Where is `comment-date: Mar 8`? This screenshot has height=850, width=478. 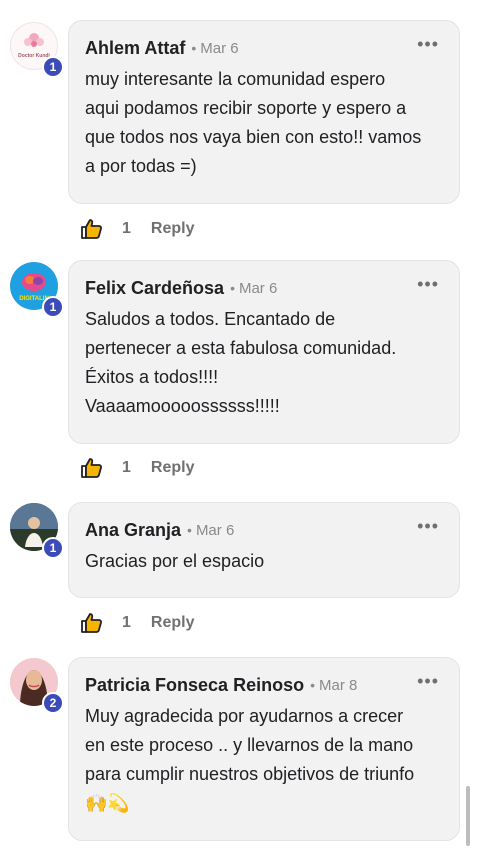
comment-date: Mar 8 is located at coordinates (338, 685).